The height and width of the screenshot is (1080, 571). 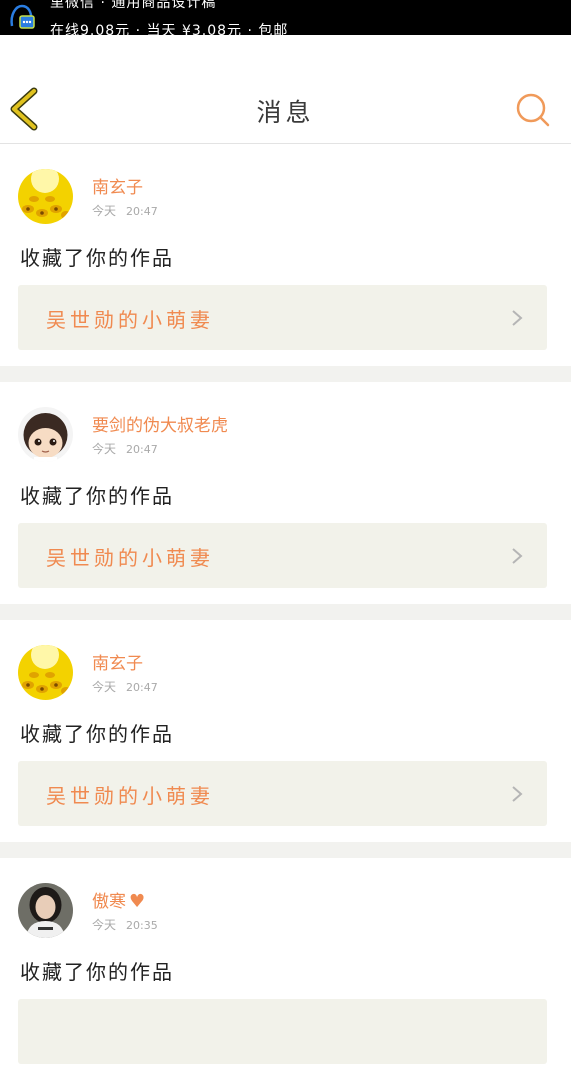 I want to click on photo-avatar-icon, so click(x=45, y=910).